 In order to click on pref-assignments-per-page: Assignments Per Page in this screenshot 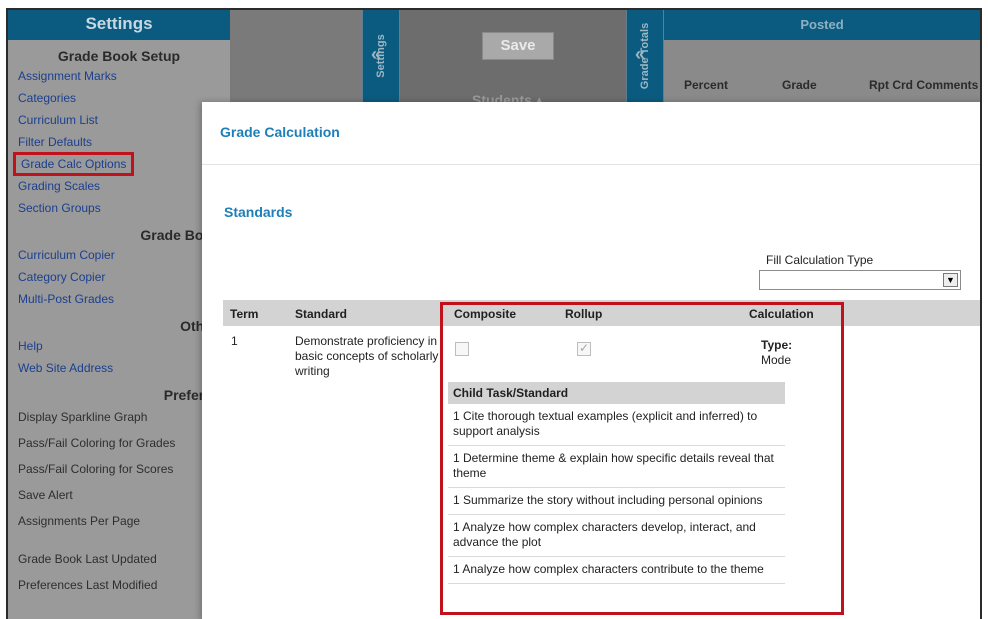, I will do `click(79, 521)`.